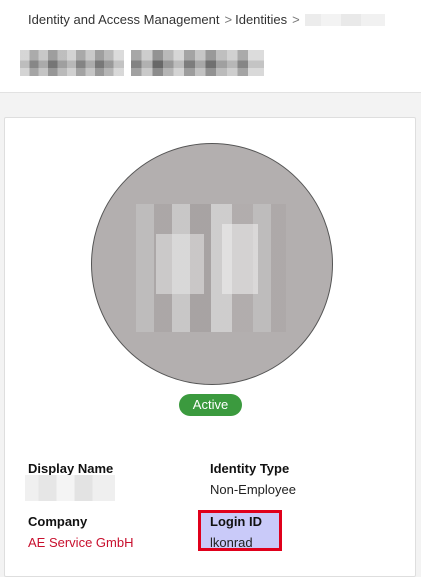 The width and height of the screenshot is (421, 577). I want to click on avatar-photo-redacted, so click(211, 268).